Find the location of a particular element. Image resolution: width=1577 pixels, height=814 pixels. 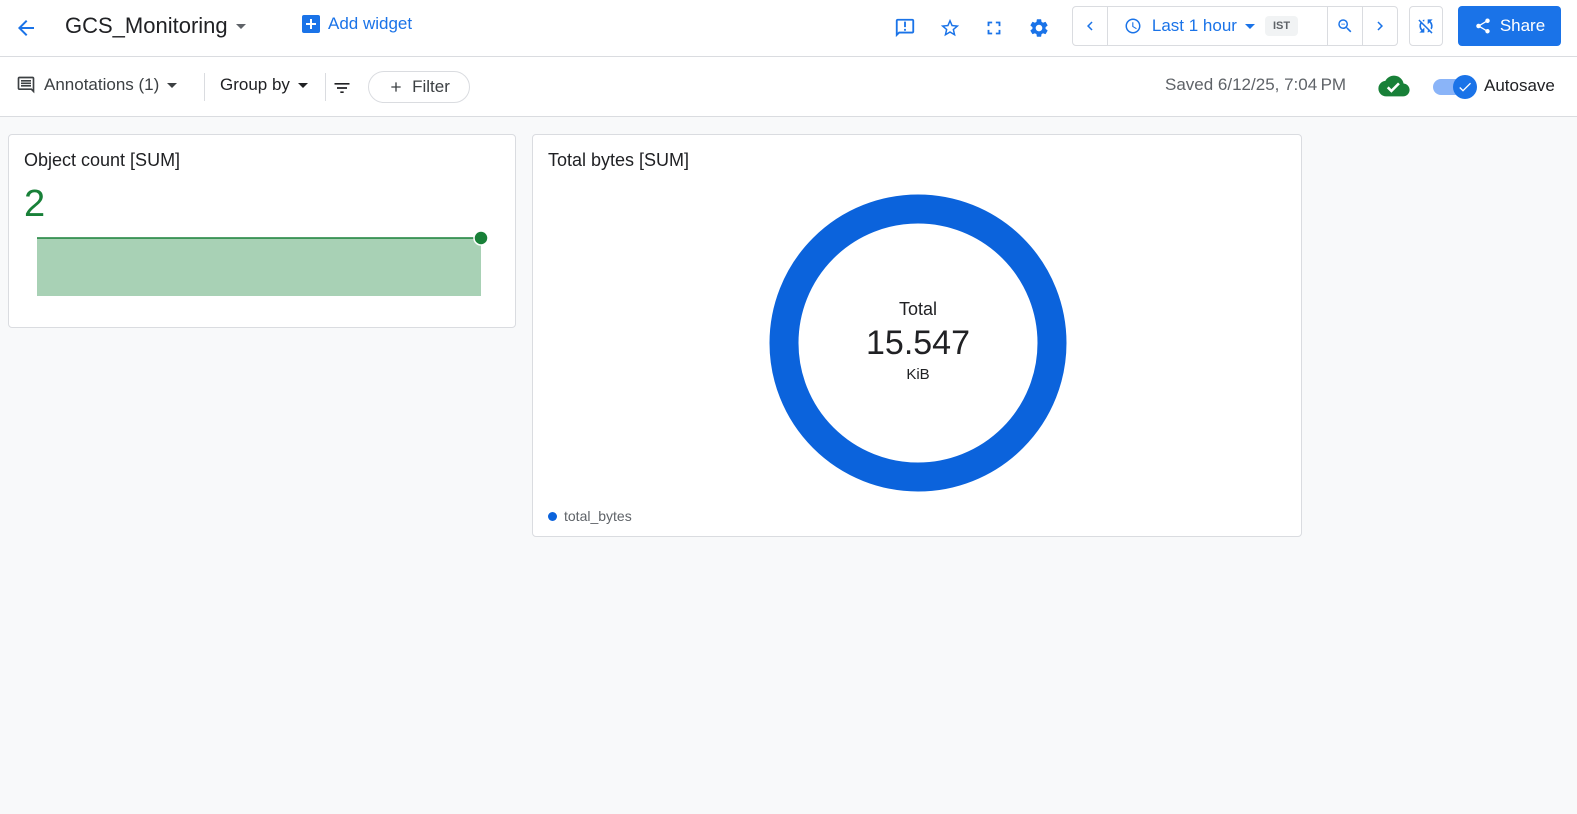

annotation-icon is located at coordinates (26, 85).